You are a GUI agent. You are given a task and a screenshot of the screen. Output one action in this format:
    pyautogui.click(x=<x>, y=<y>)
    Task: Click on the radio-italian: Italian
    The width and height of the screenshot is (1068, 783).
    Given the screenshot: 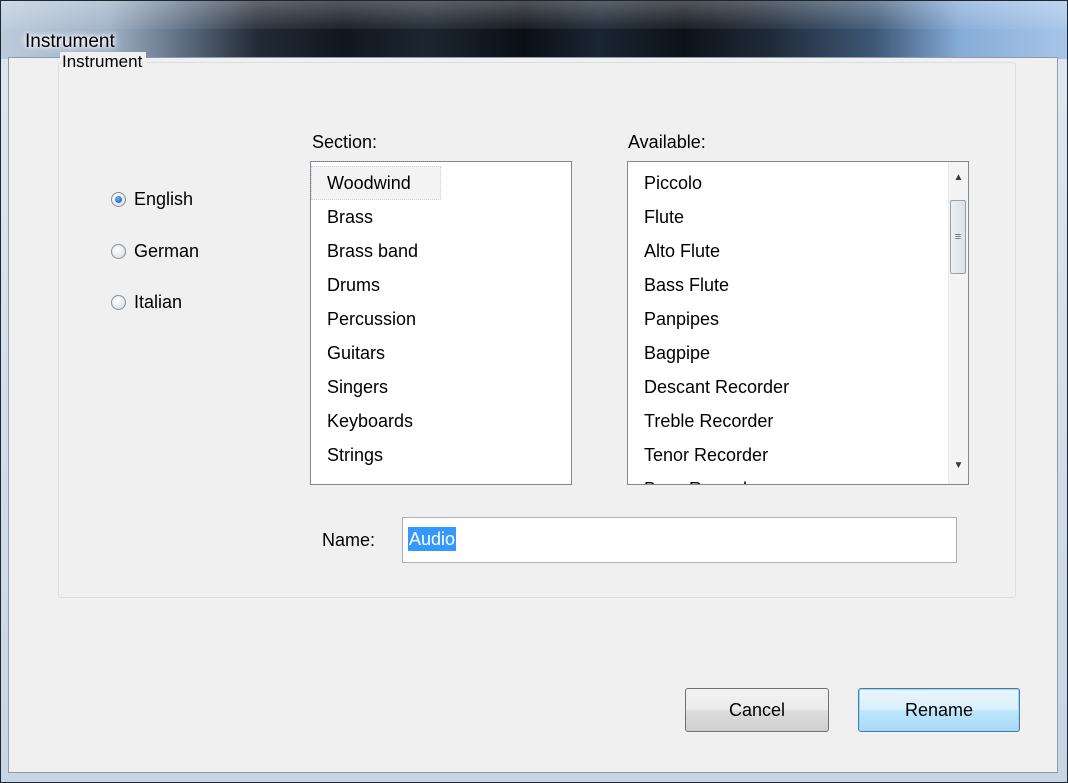 What is the action you would take?
    pyautogui.click(x=146, y=302)
    